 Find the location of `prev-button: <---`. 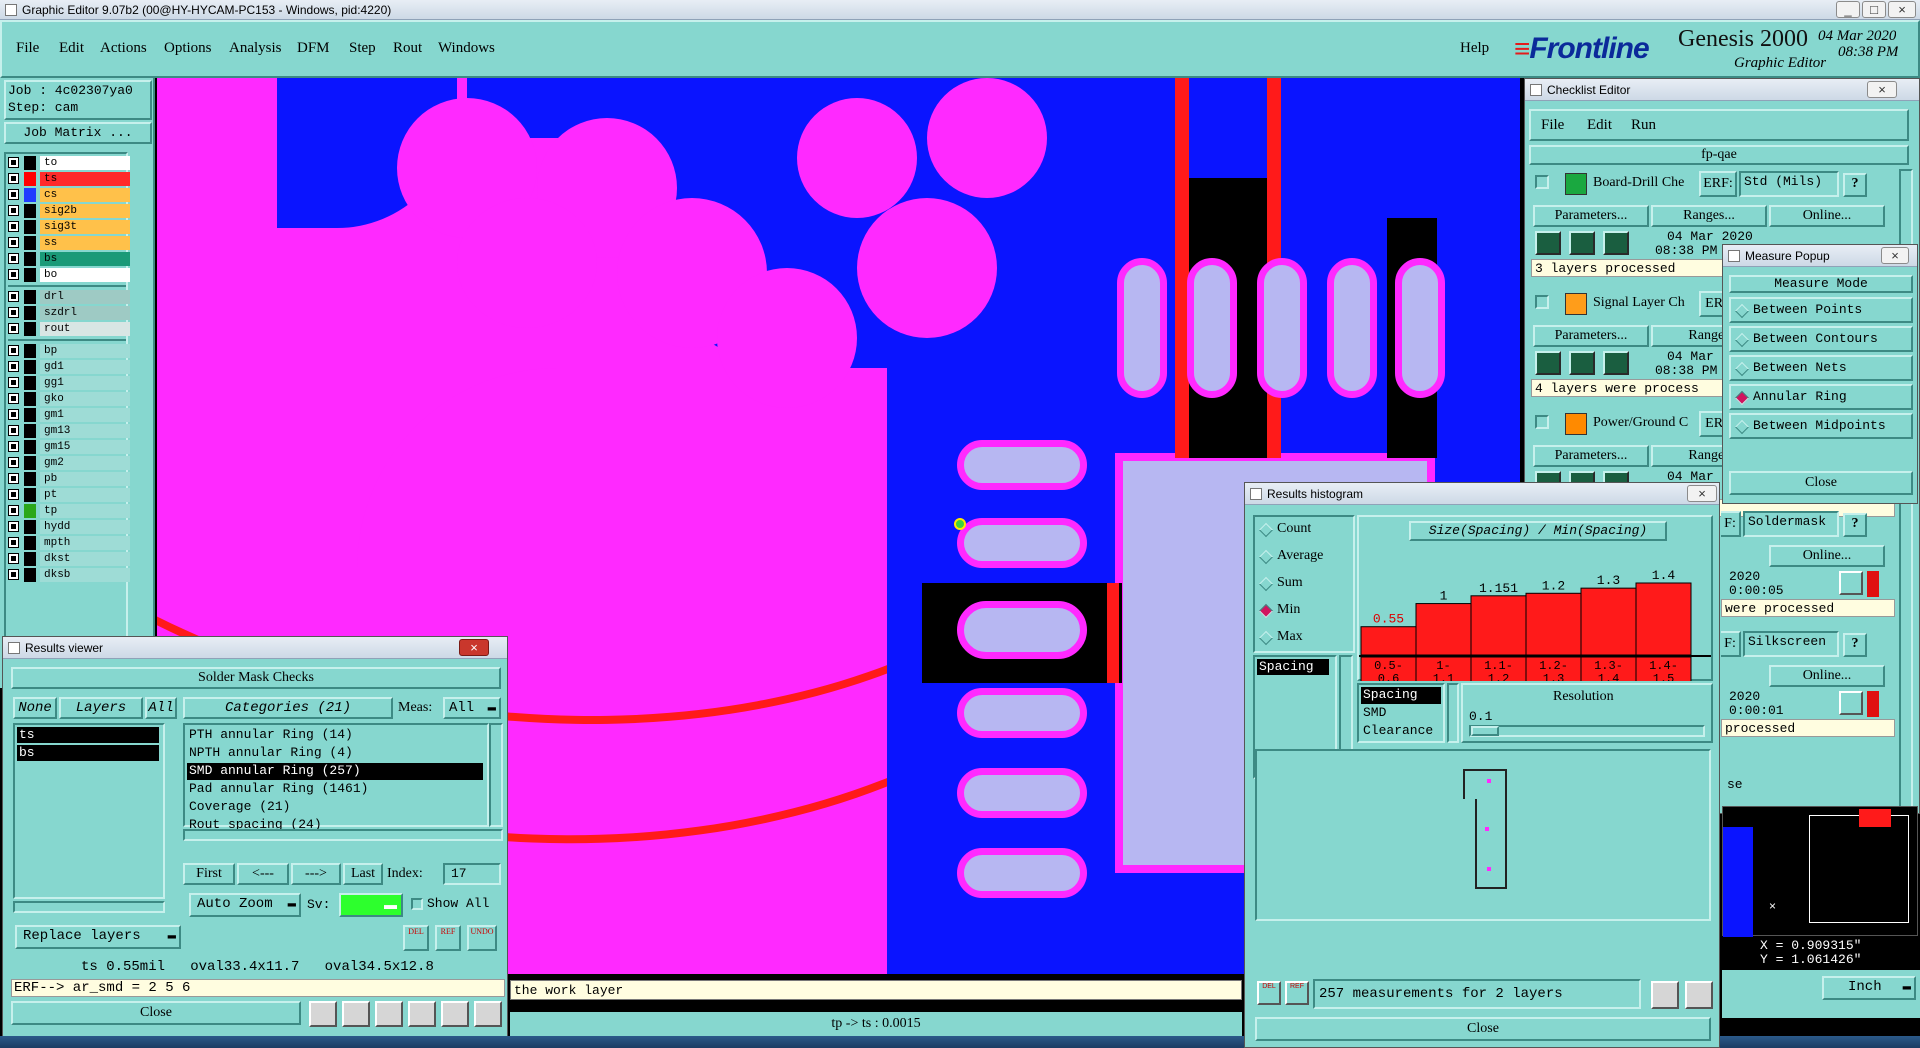

prev-button: <--- is located at coordinates (263, 874).